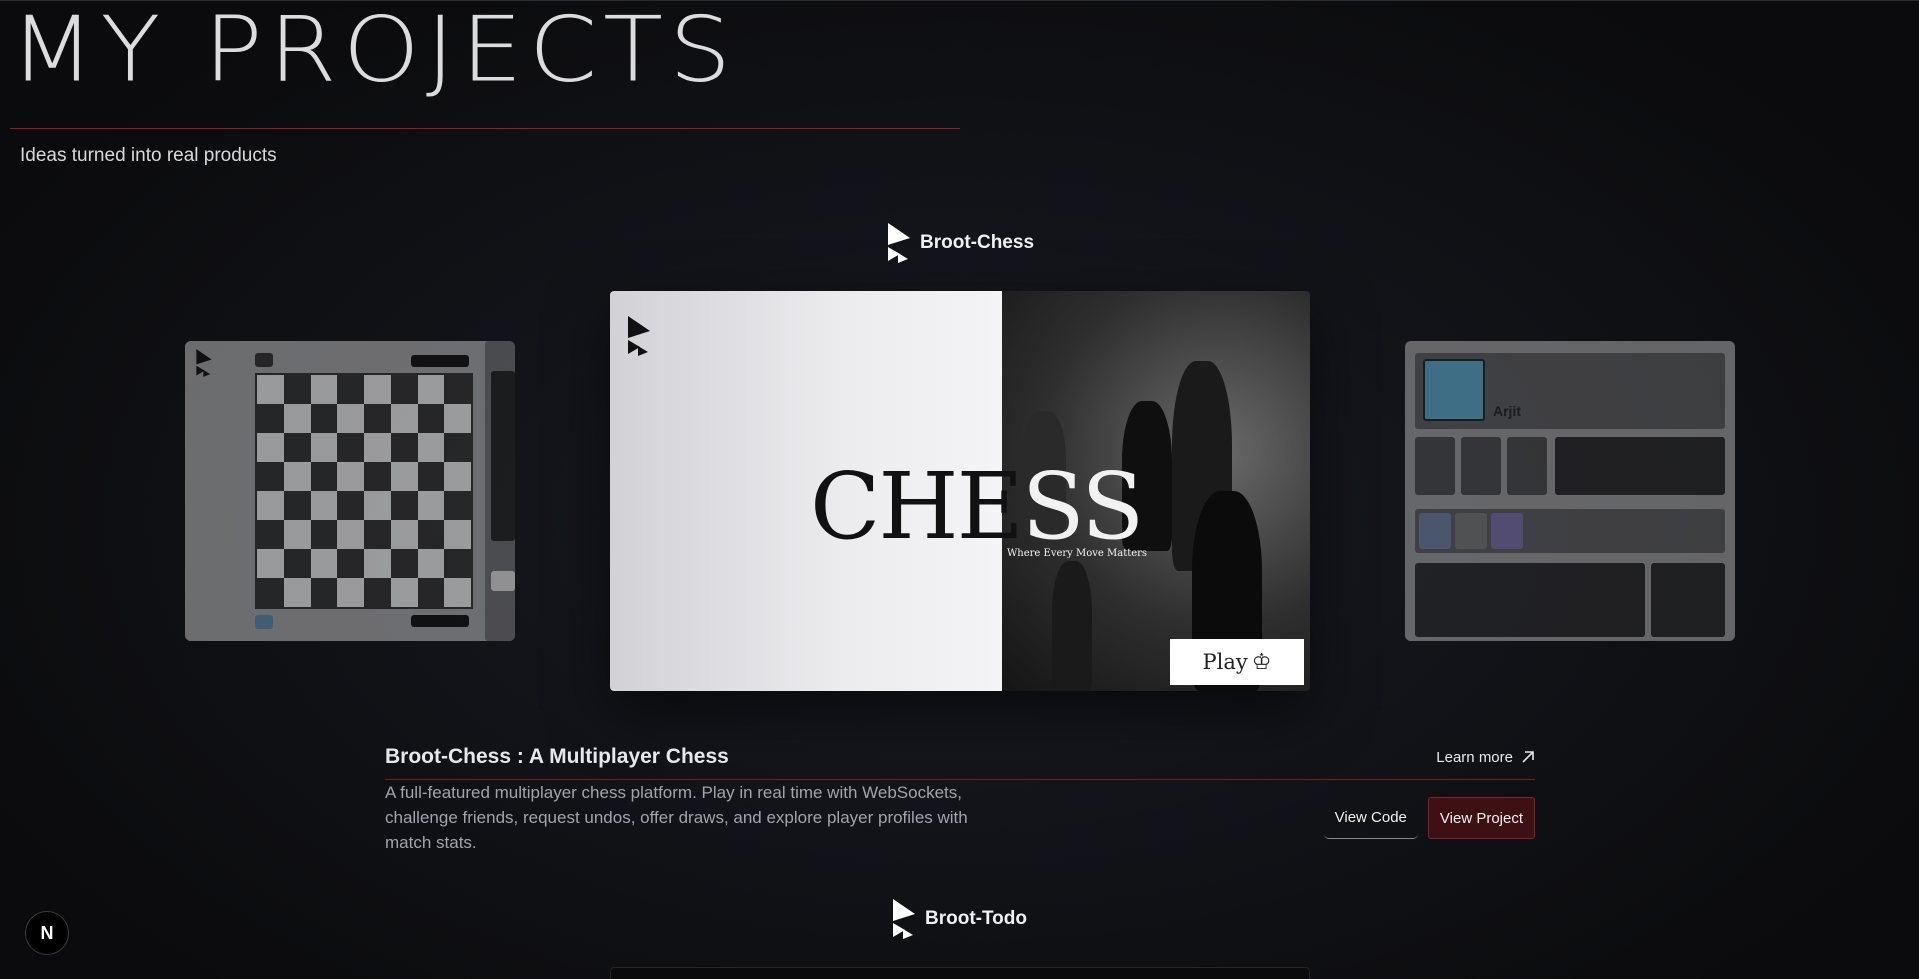  What do you see at coordinates (1077, 553) in the screenshot?
I see `hero-tagline: Where Every Move Matters` at bounding box center [1077, 553].